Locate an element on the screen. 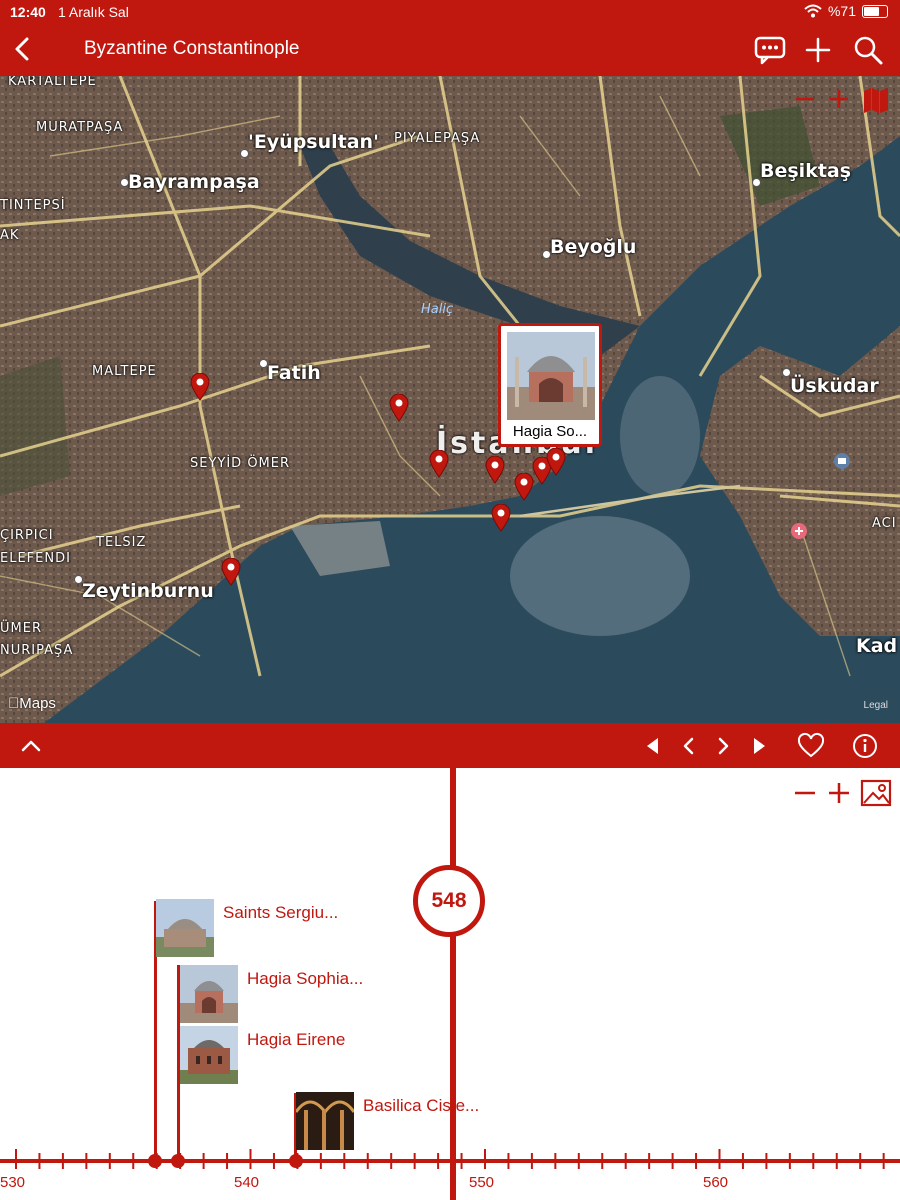 This screenshot has height=1200, width=900. maps-attribution-text: Maps is located at coordinates (32, 703).